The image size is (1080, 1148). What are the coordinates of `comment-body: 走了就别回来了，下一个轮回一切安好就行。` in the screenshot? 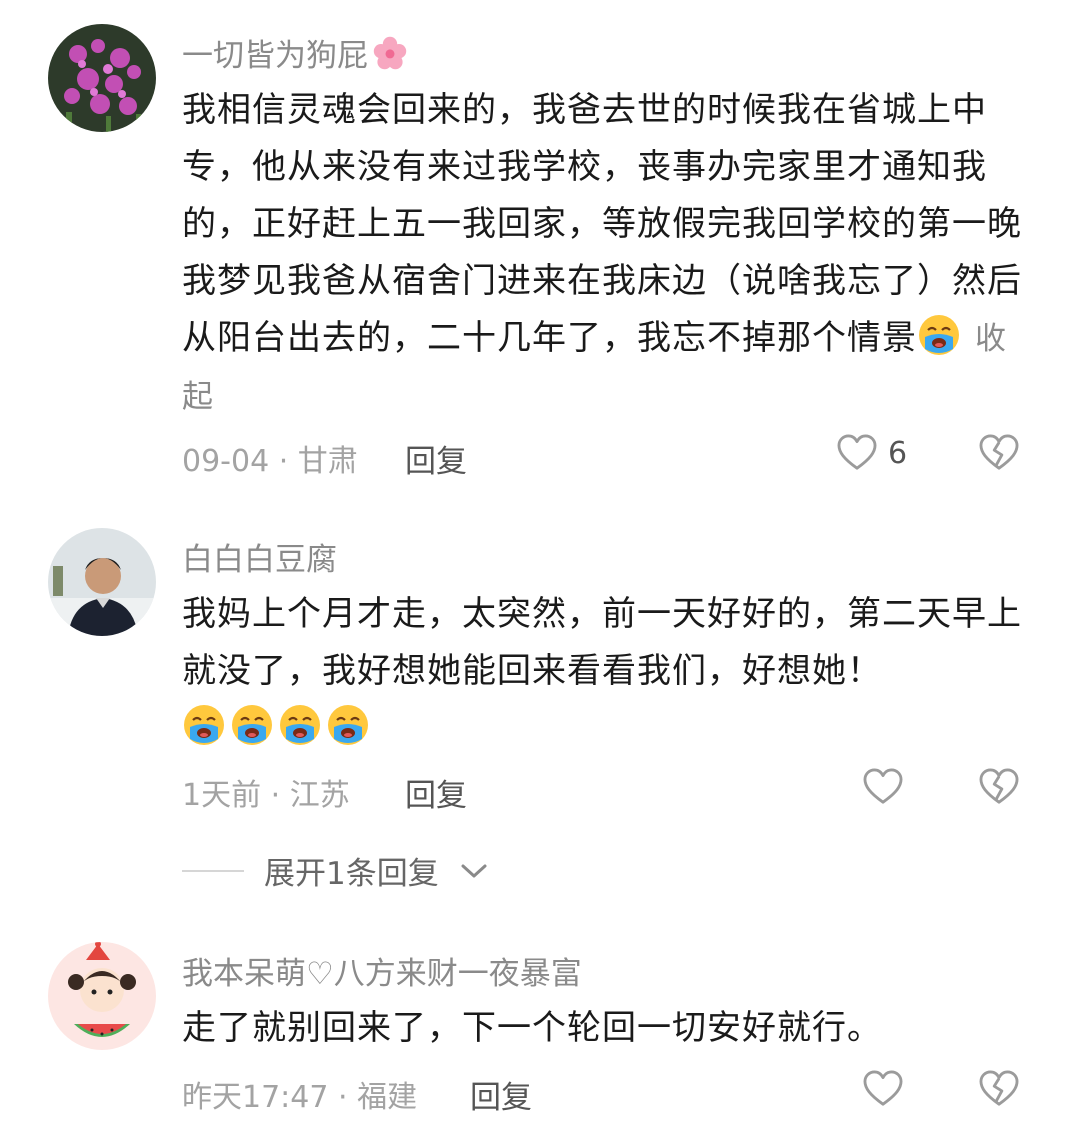 It's located at (532, 1028).